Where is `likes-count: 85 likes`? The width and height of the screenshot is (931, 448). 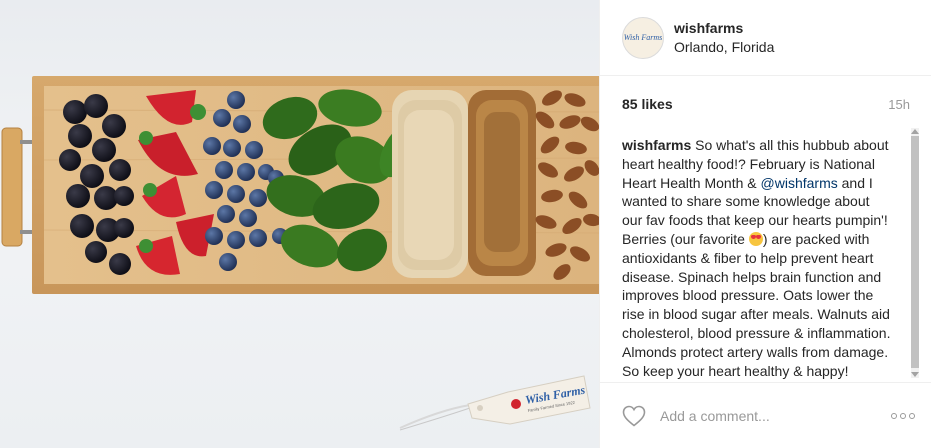 likes-count: 85 likes is located at coordinates (647, 104).